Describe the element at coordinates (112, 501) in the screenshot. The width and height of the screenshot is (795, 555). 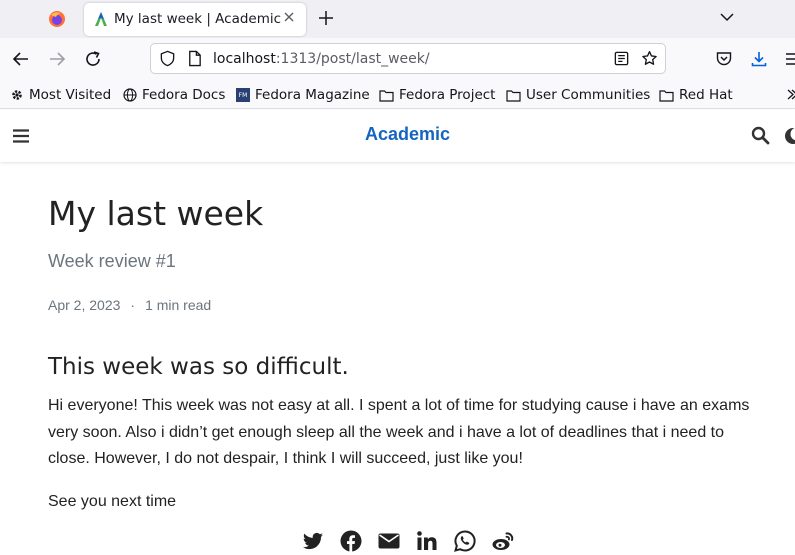
I see `post-paragraph: See you next time` at that location.